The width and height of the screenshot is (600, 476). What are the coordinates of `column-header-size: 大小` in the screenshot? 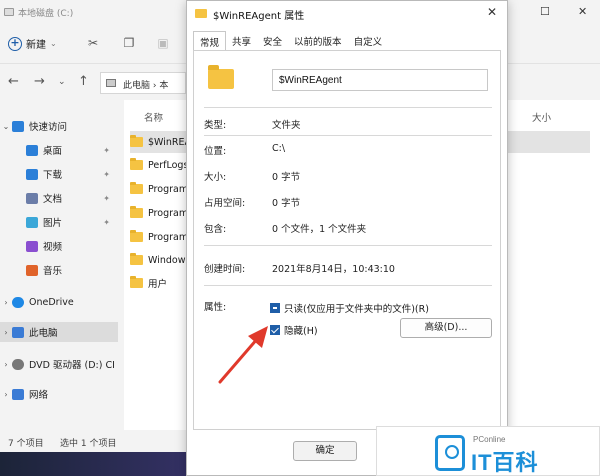 It's located at (541, 117).